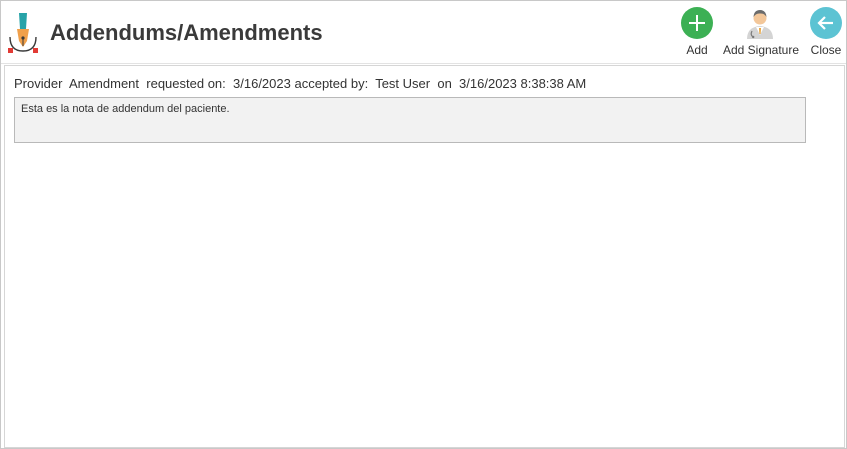  I want to click on pen-nib-icon, so click(23, 33).